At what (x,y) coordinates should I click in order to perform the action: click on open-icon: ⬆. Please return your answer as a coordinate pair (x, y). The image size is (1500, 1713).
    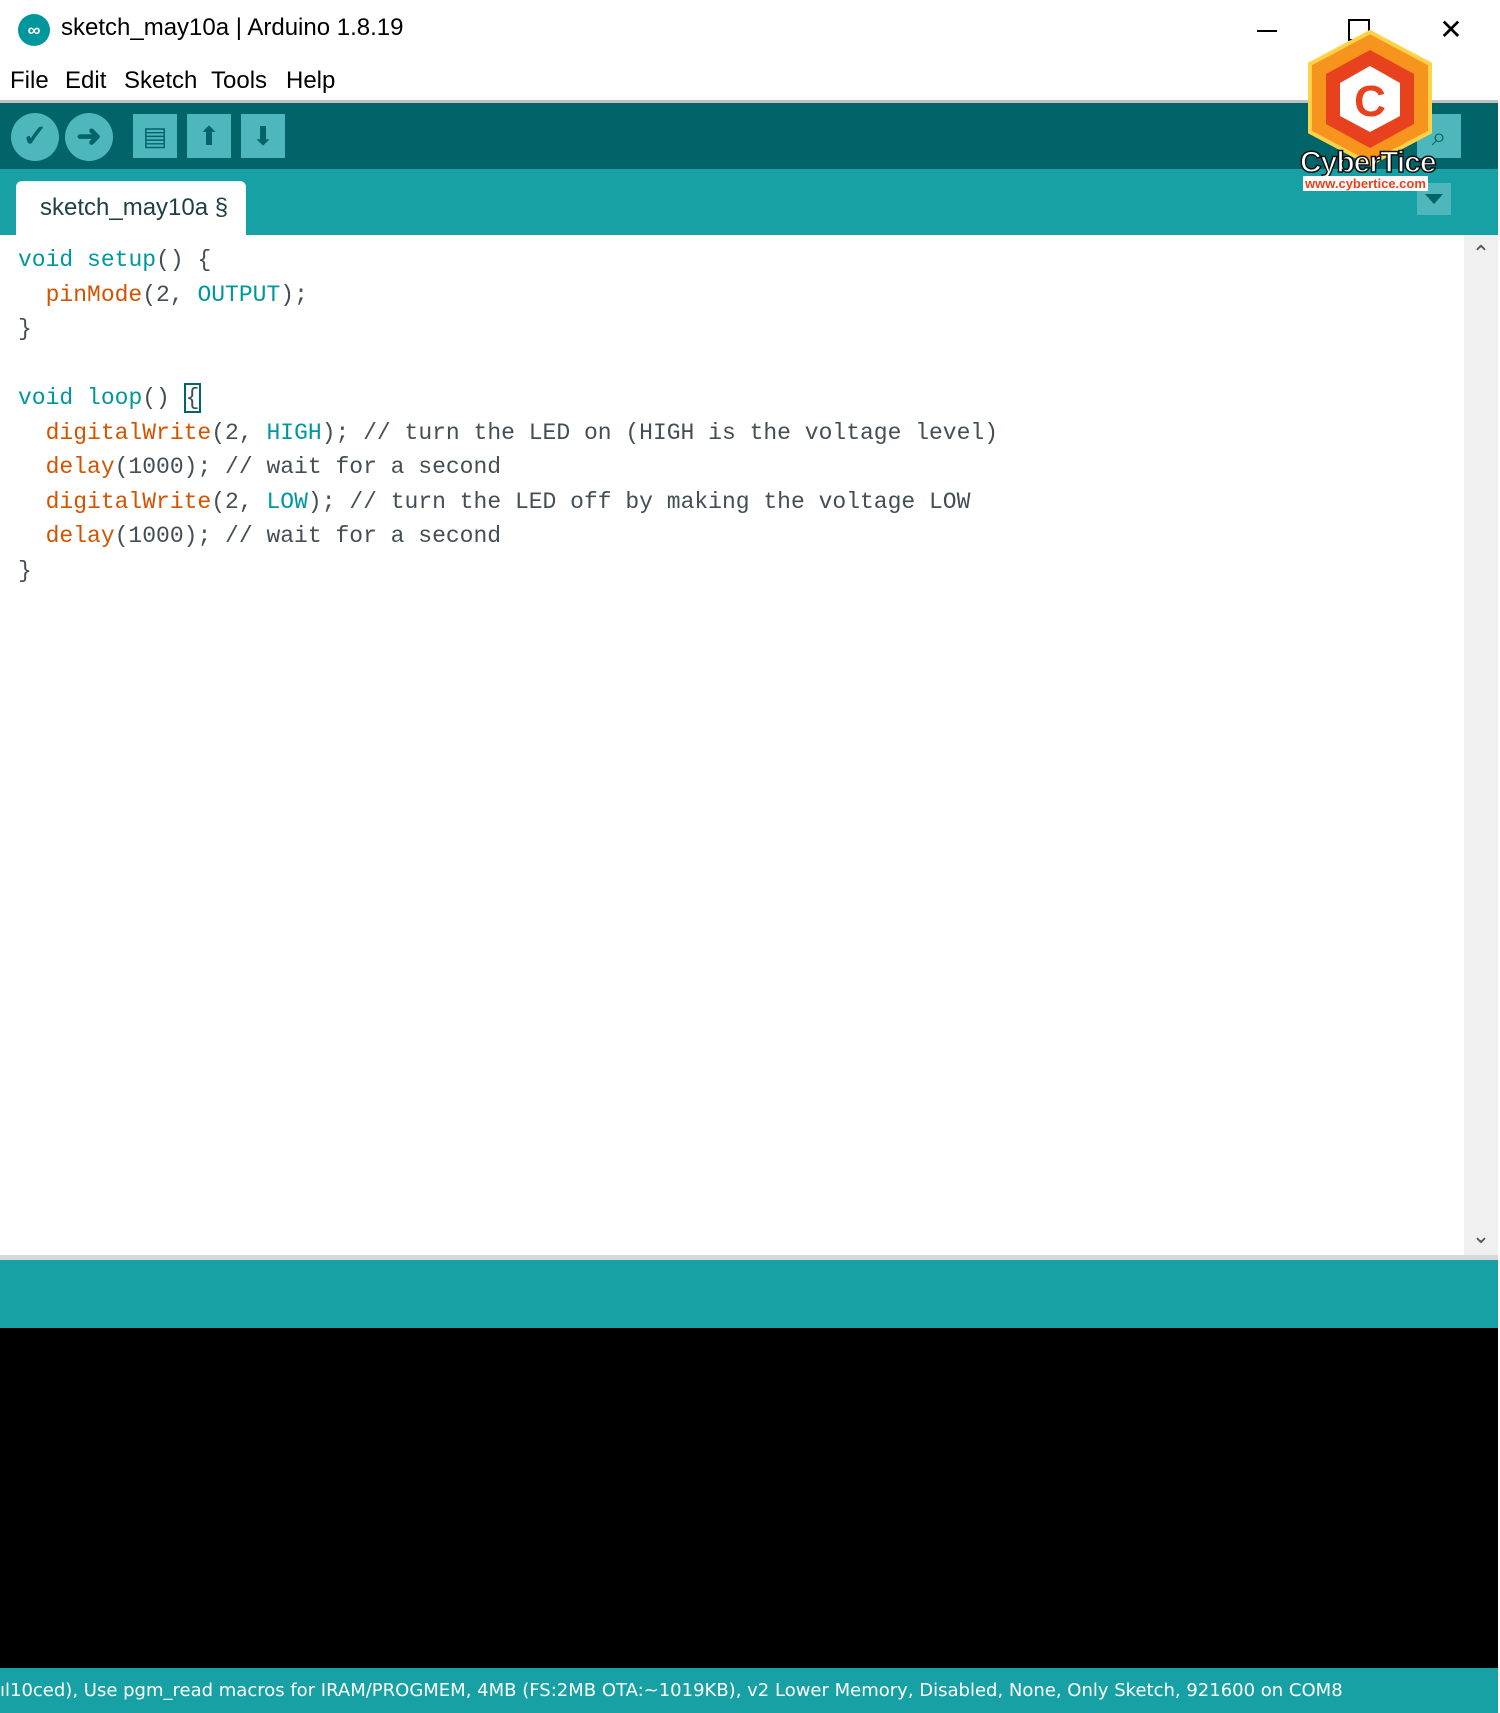
    Looking at the image, I should click on (209, 136).